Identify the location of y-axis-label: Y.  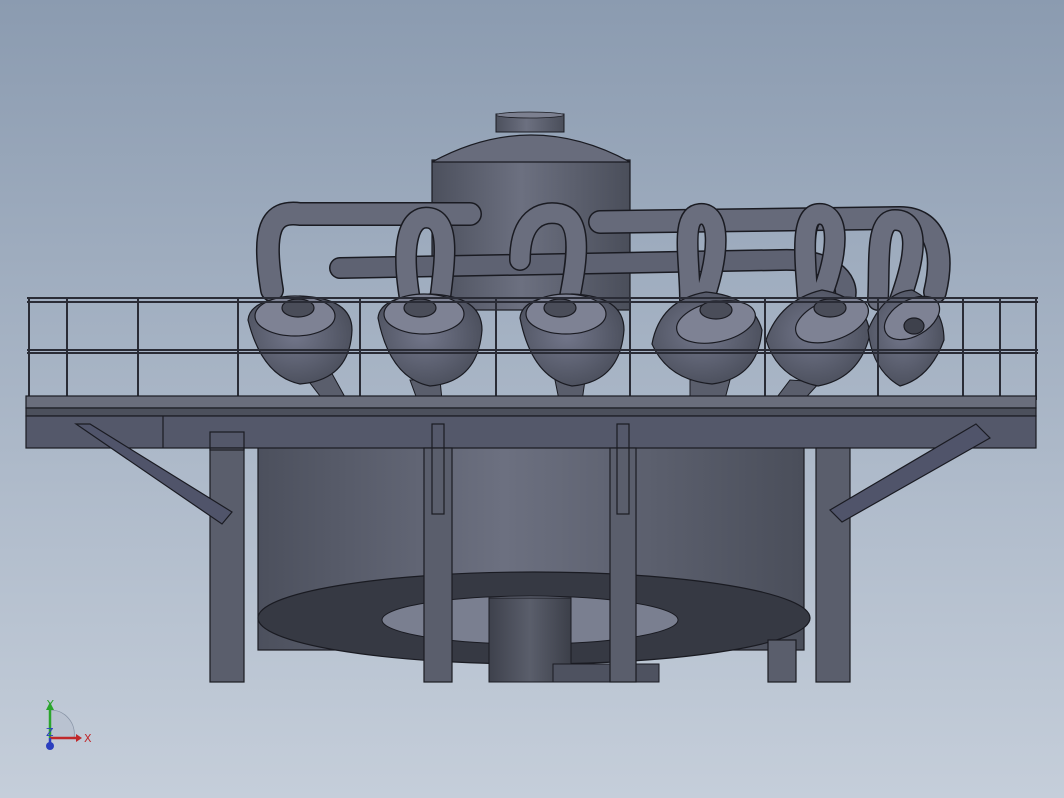
(50, 704).